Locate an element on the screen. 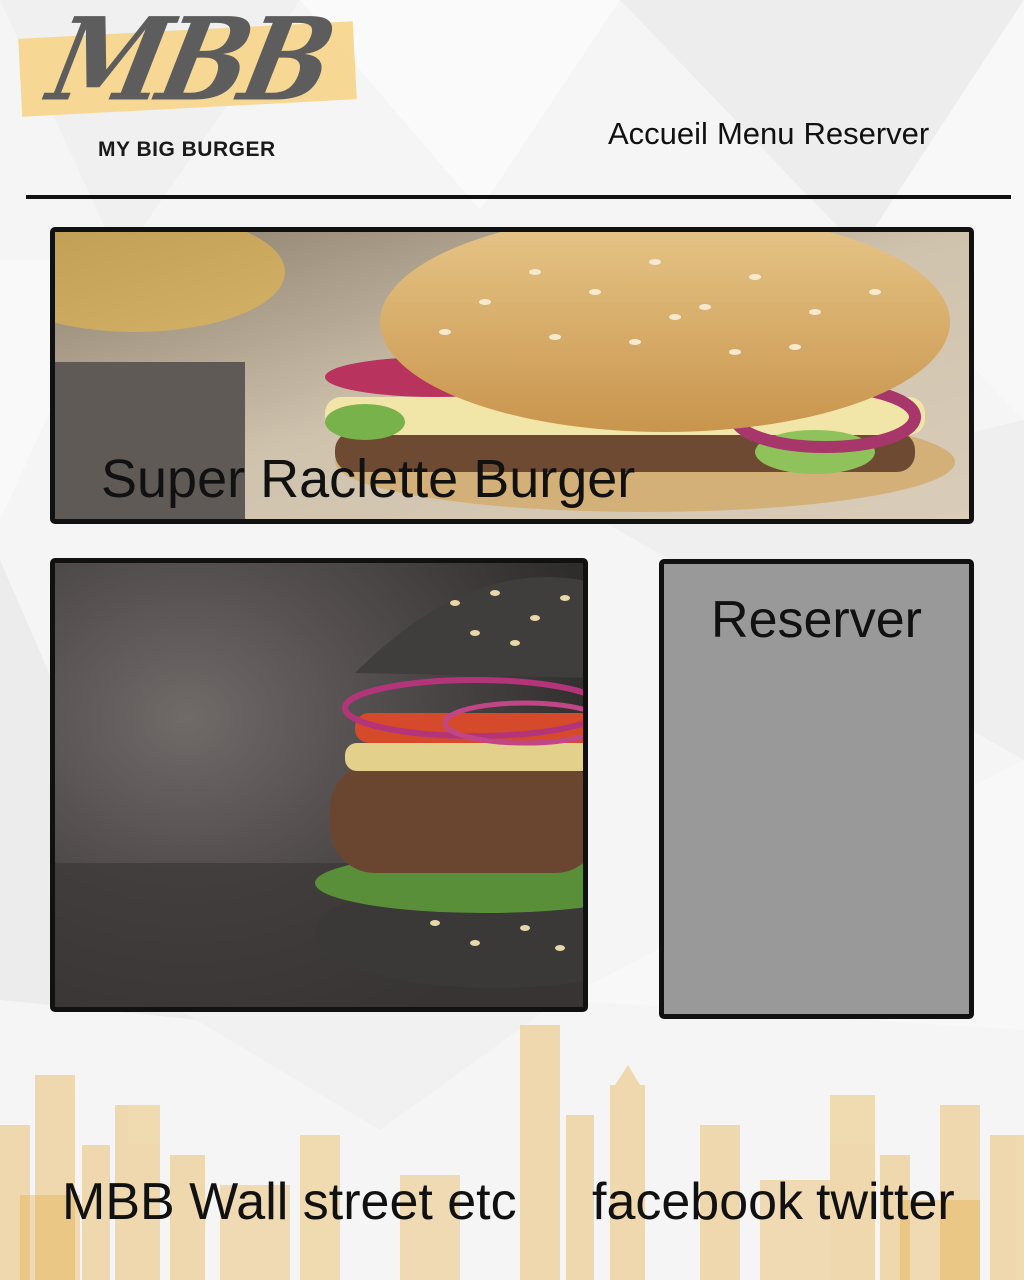  logo-mark: MBB is located at coordinates (189, 64).